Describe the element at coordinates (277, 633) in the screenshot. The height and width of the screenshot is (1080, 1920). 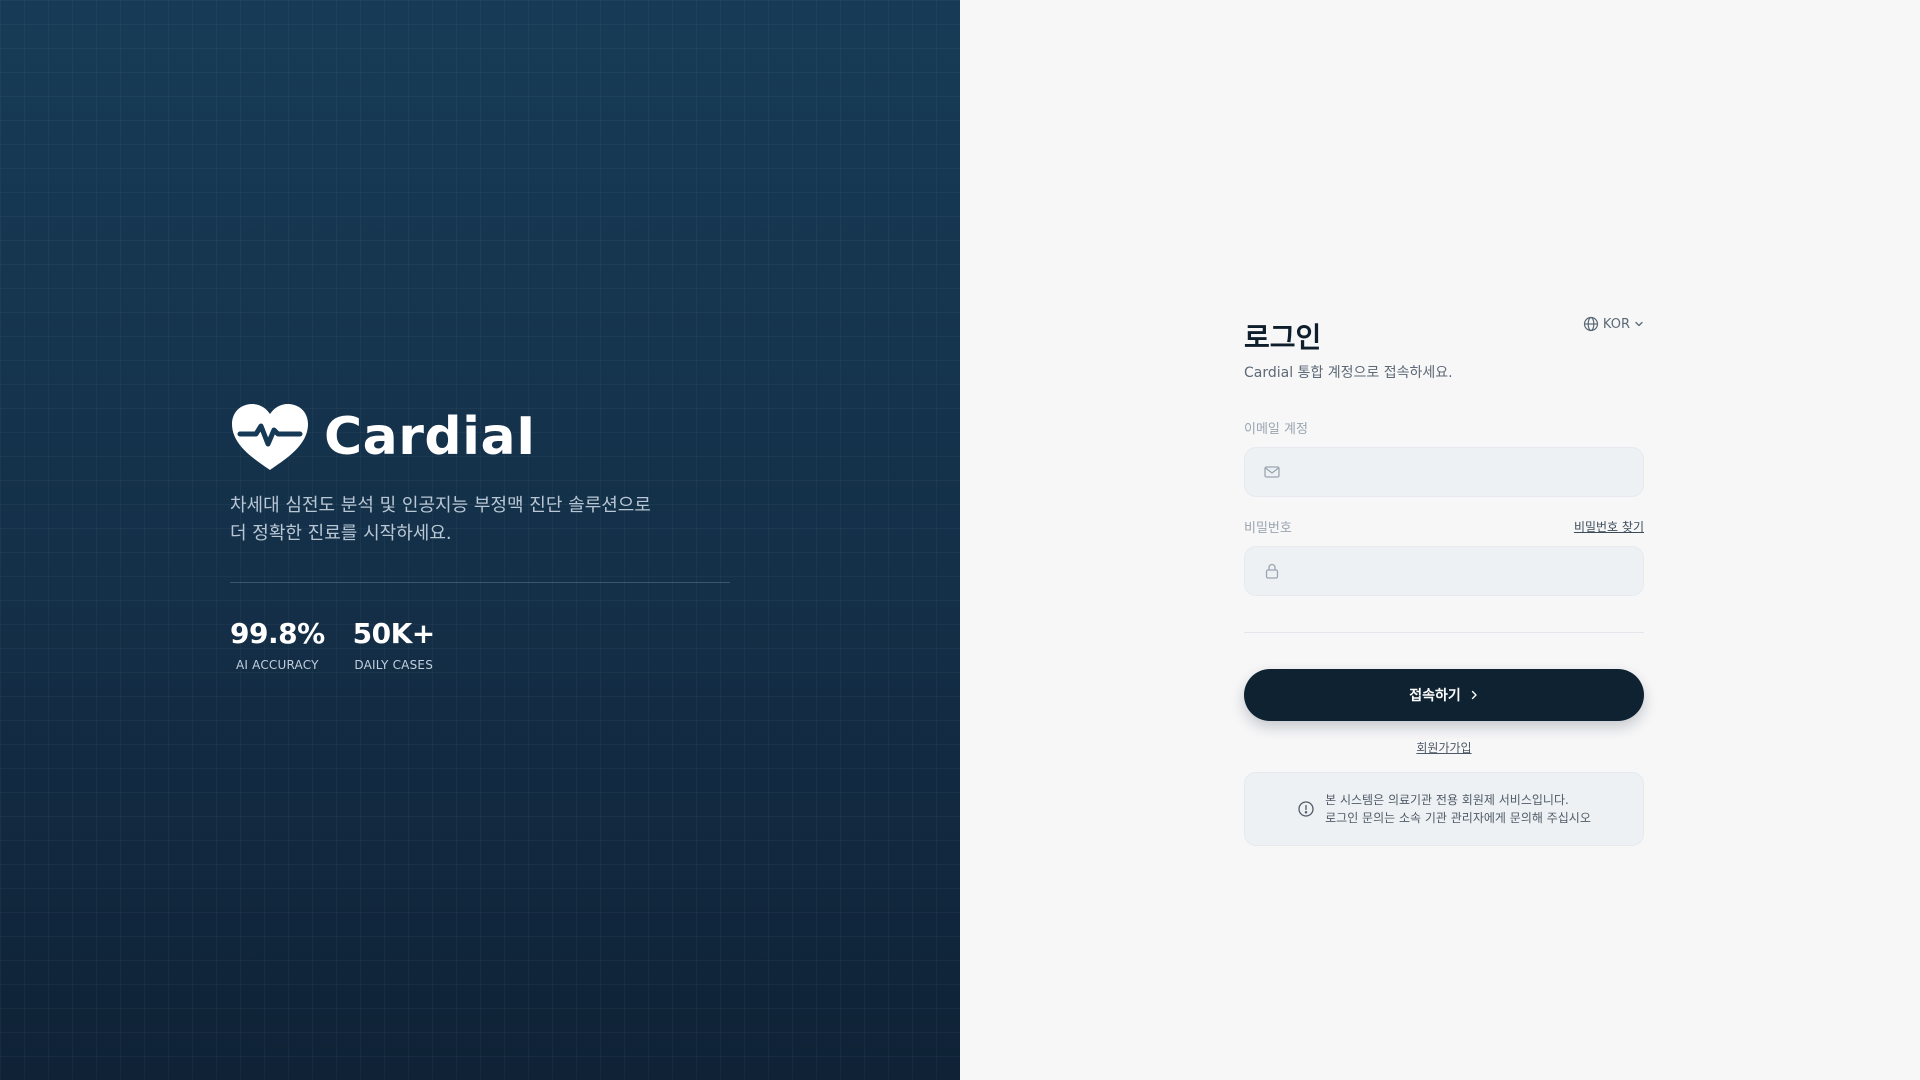
I see `stat-value: 99.8%` at that location.